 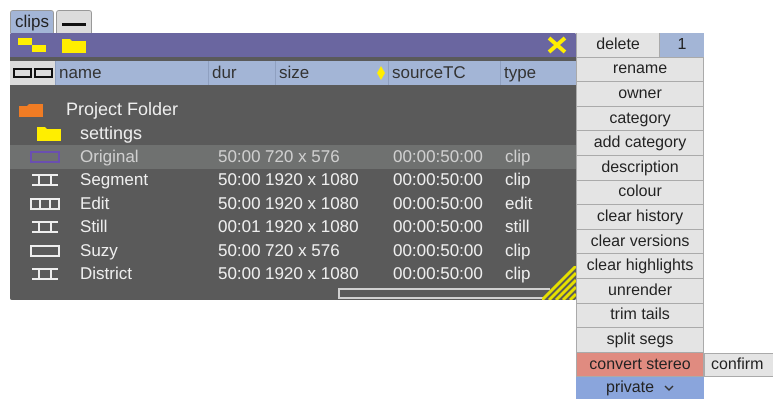 What do you see at coordinates (95, 204) in the screenshot?
I see `clip-name: Edit` at bounding box center [95, 204].